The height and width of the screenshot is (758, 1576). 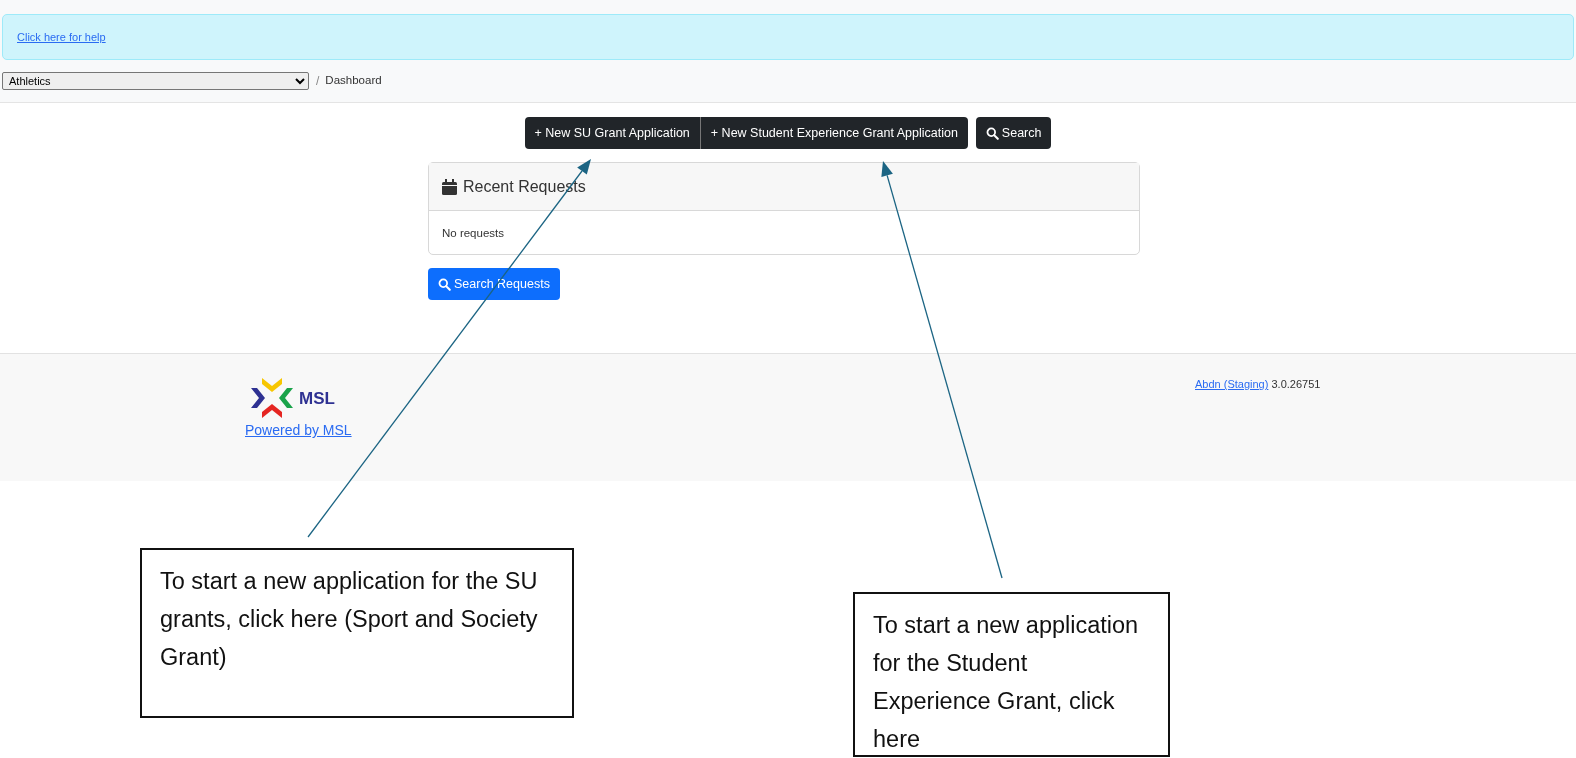 I want to click on breadcrumb-current: Dashboard, so click(x=353, y=81).